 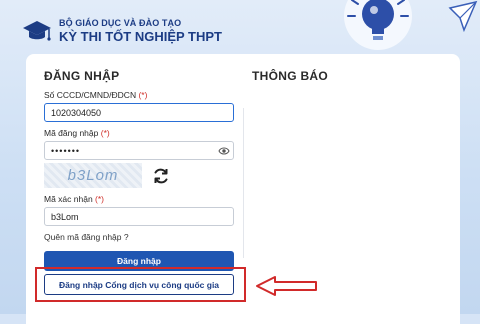 What do you see at coordinates (37, 31) in the screenshot?
I see `graduation-cap-icon` at bounding box center [37, 31].